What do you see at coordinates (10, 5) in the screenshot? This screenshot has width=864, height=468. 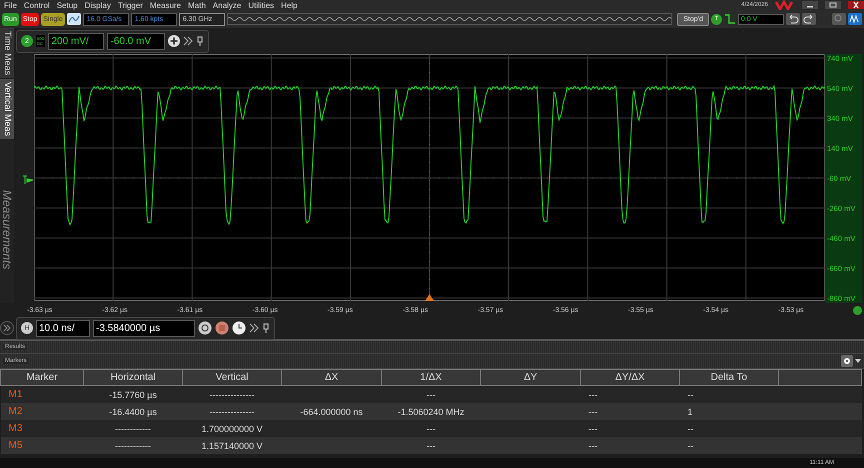 I see `menu-item: File` at bounding box center [10, 5].